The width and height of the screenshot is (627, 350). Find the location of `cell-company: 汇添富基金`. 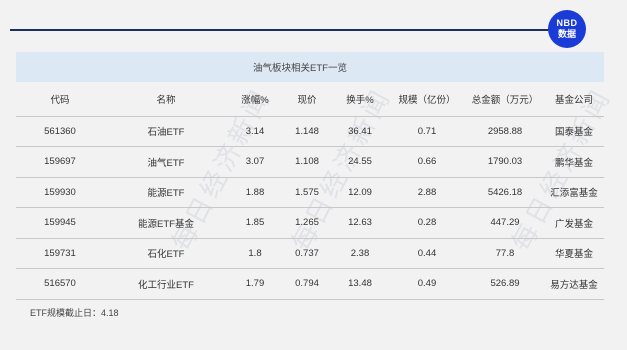

cell-company: 汇添富基金 is located at coordinates (574, 192).